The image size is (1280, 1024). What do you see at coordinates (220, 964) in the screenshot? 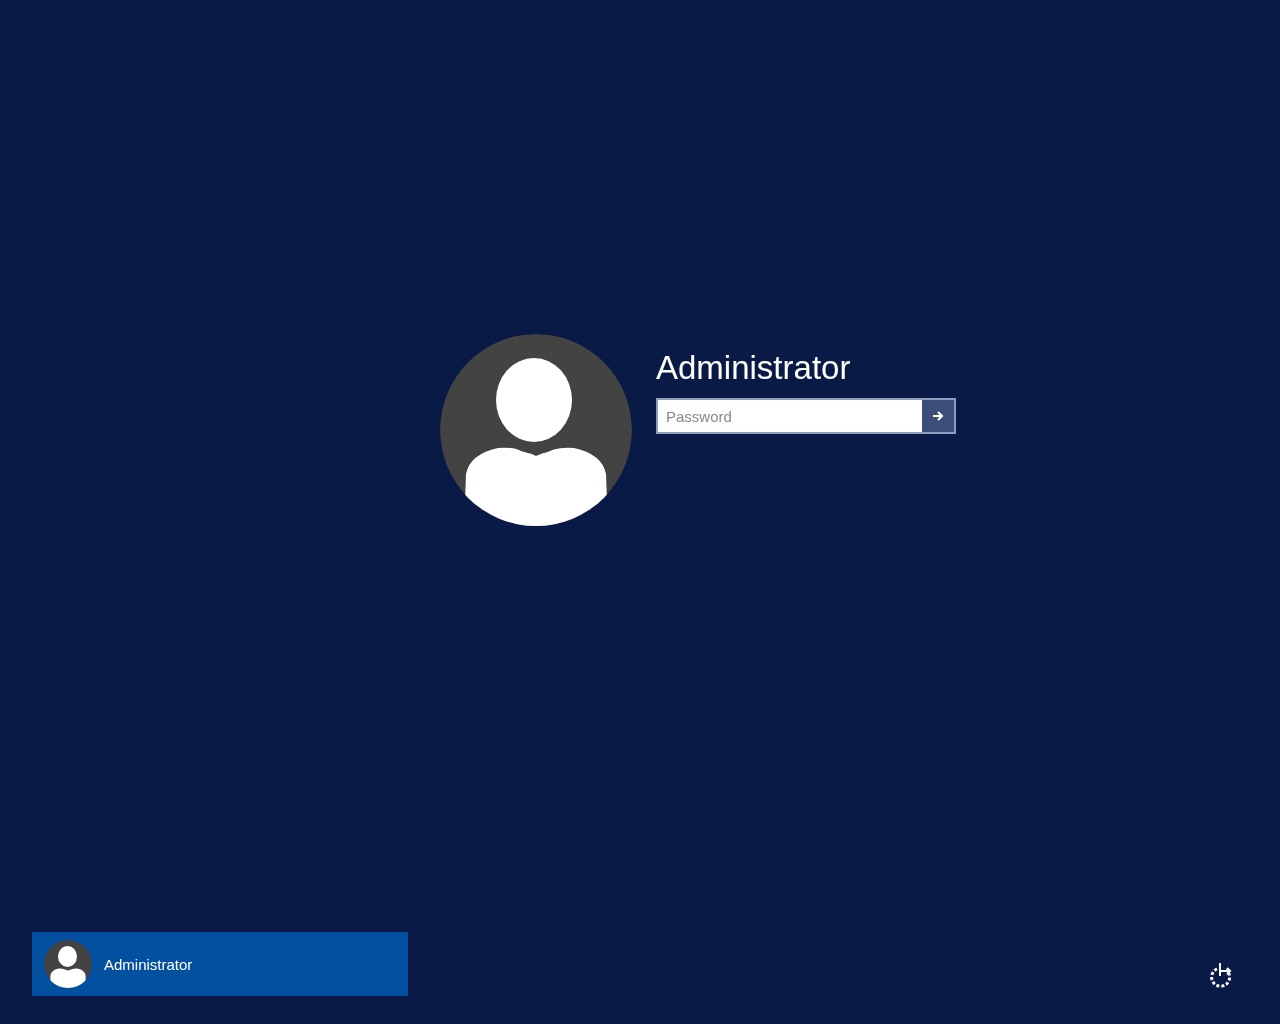
I see `user-tile: Administrator` at bounding box center [220, 964].